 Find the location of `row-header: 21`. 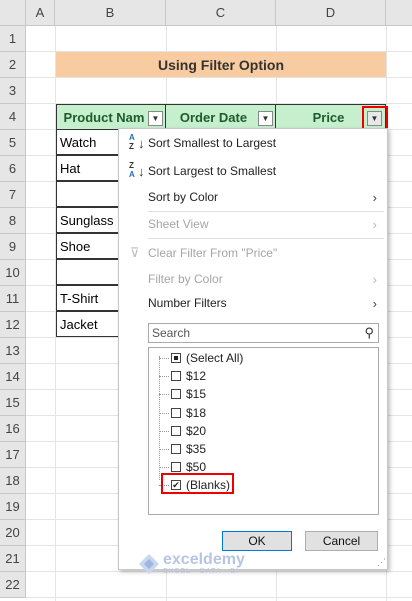

row-header: 21 is located at coordinates (13, 559).